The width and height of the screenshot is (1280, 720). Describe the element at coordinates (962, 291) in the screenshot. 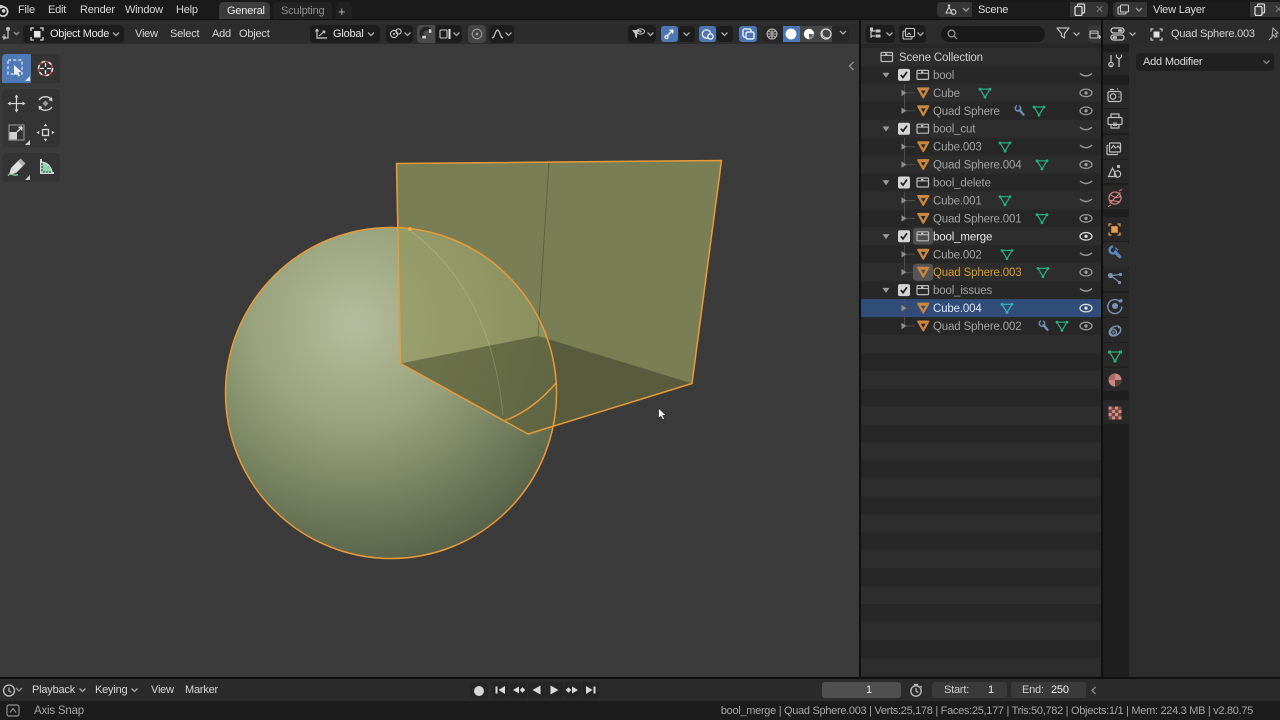

I see `svg-text: bool_issues` at that location.